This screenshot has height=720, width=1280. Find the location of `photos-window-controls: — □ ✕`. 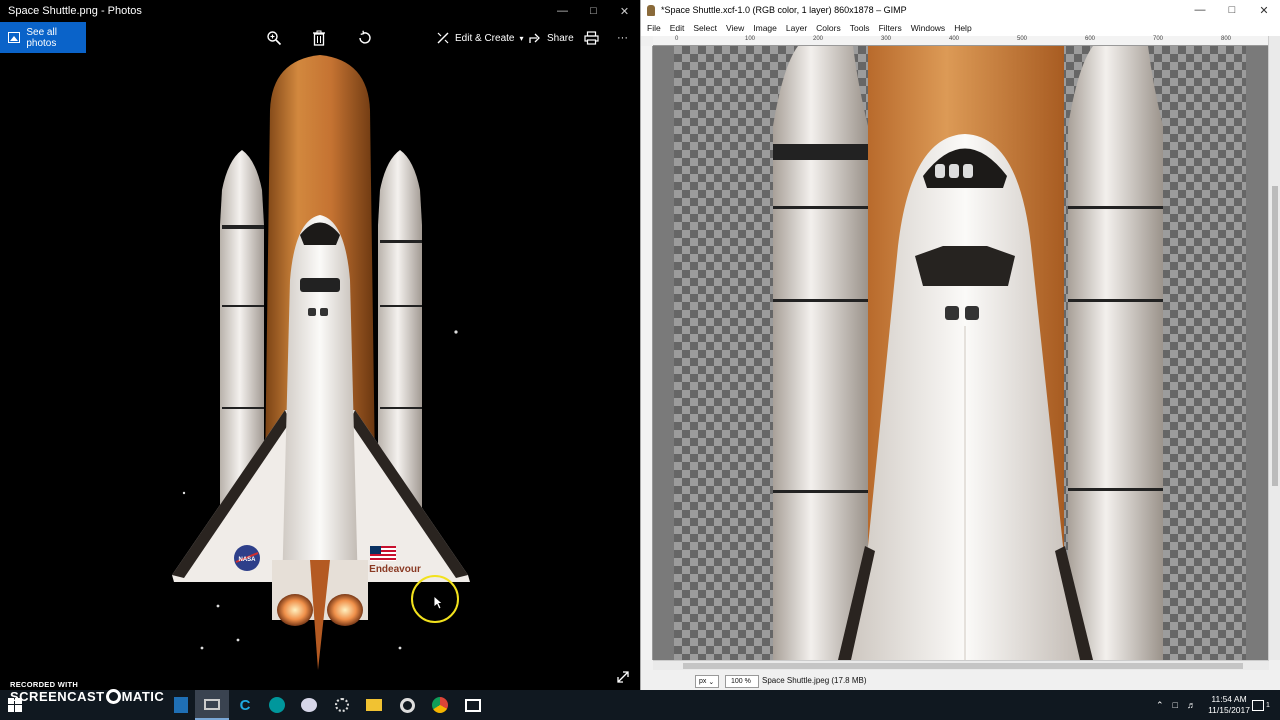

photos-window-controls: — □ ✕ is located at coordinates (593, 11).